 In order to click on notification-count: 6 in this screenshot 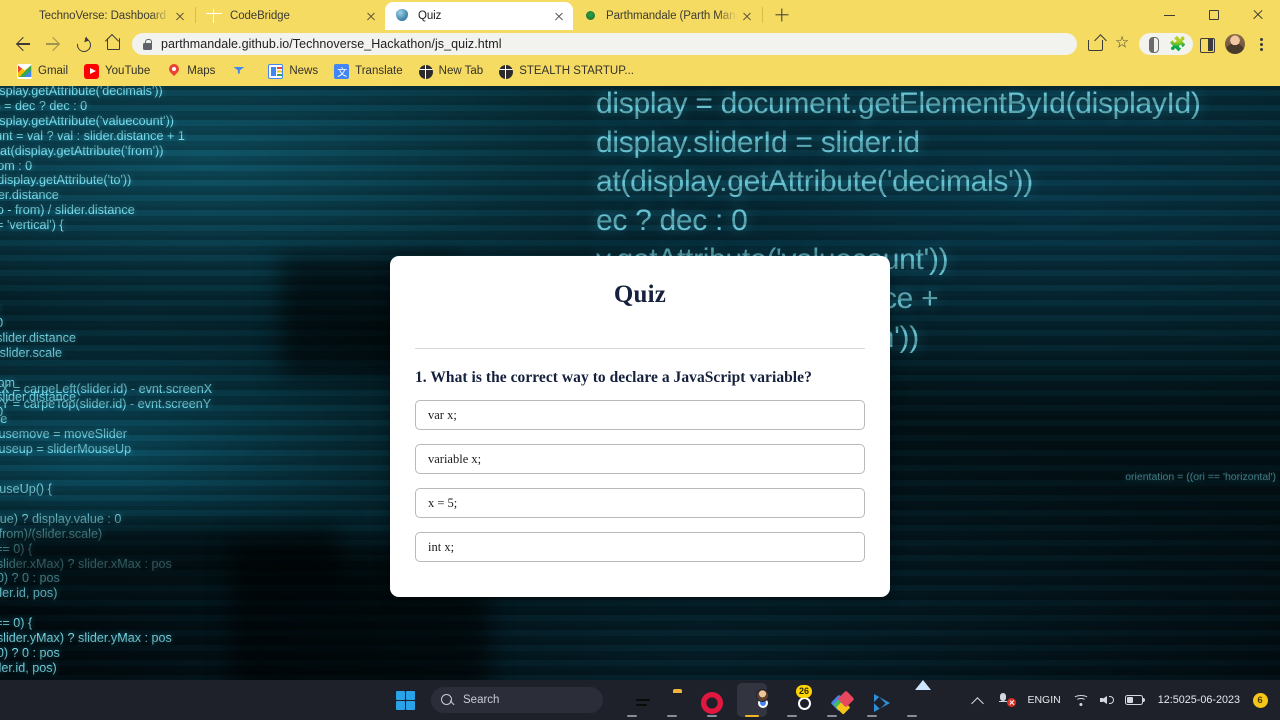, I will do `click(1260, 700)`.